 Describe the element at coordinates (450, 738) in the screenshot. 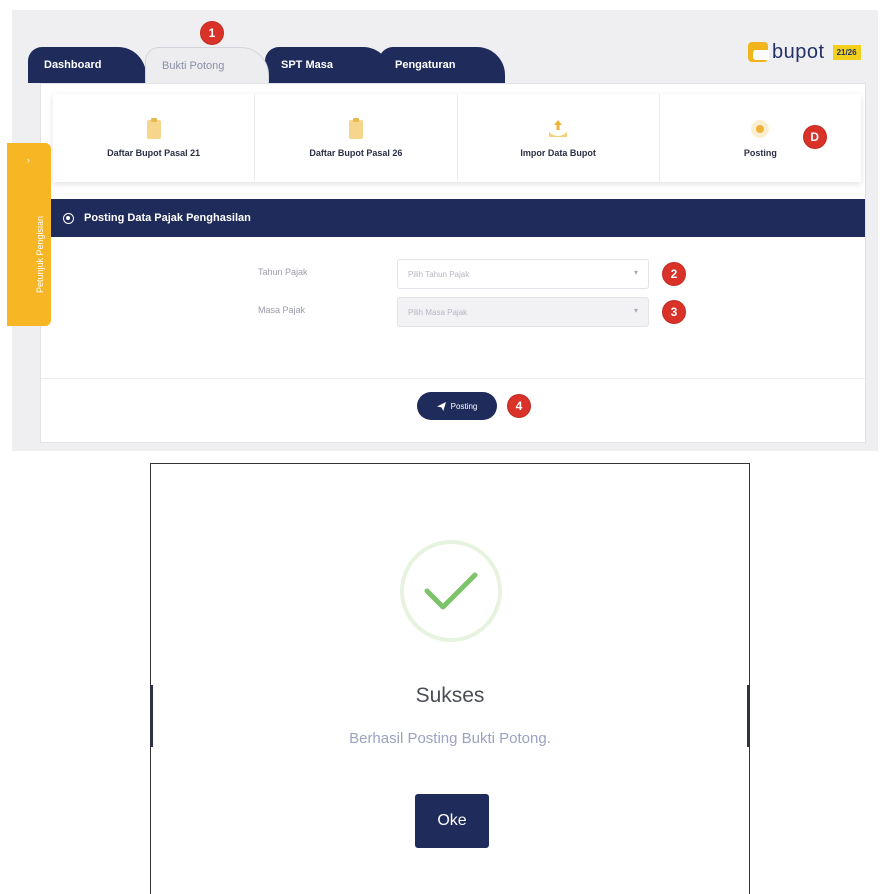

I see `modal-message: Berhasil Posting Bukti Potong.` at that location.